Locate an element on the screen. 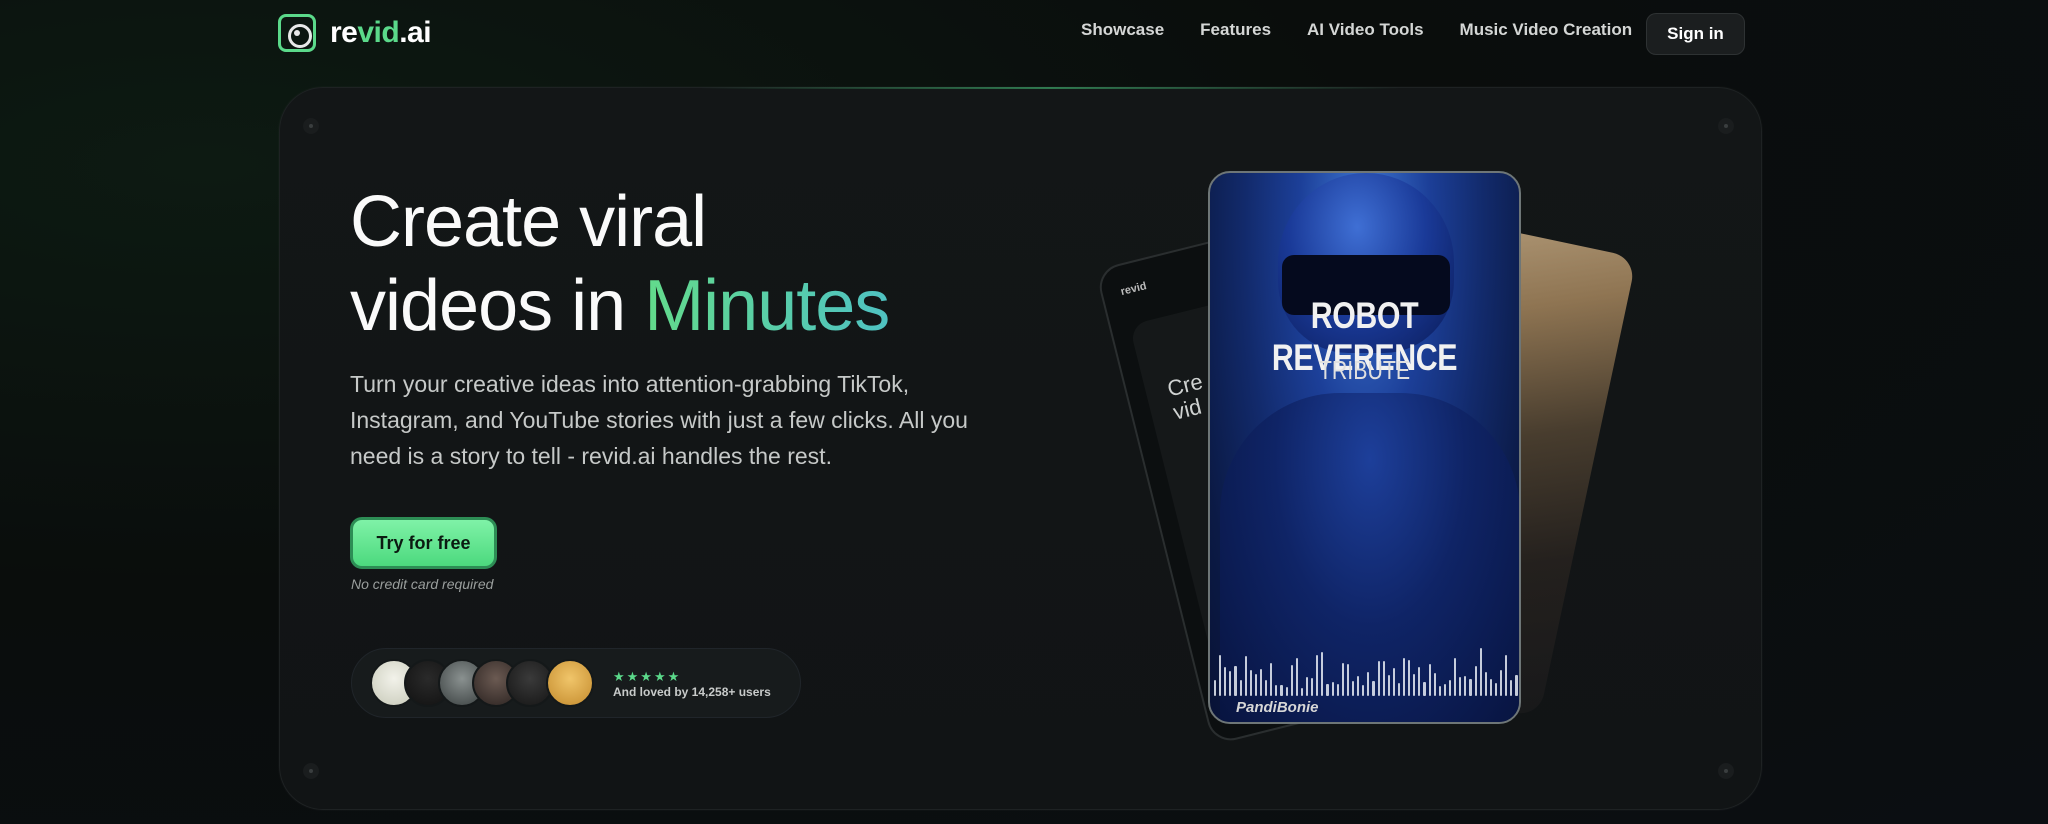 Image resolution: width=2048 pixels, height=824 pixels. mini-logo: revid is located at coordinates (1133, 289).